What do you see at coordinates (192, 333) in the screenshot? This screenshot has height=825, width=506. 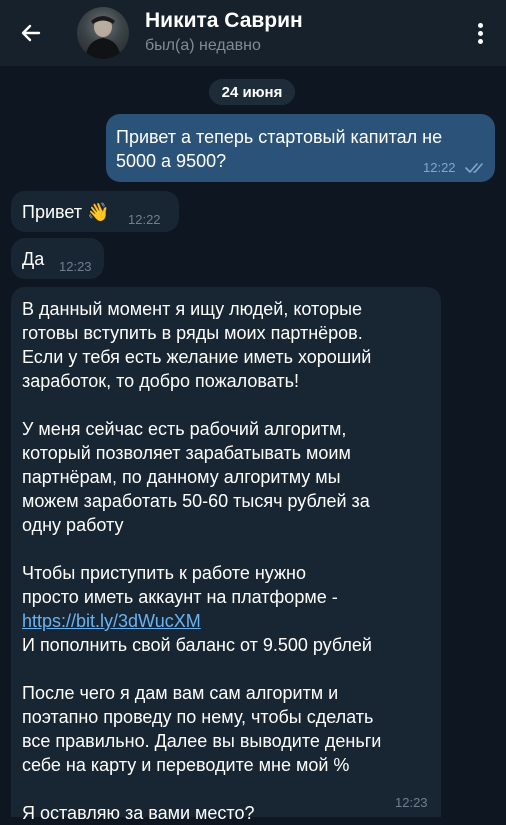 I see `message-line: готовы вступить в ряды моих партнёров.` at bounding box center [192, 333].